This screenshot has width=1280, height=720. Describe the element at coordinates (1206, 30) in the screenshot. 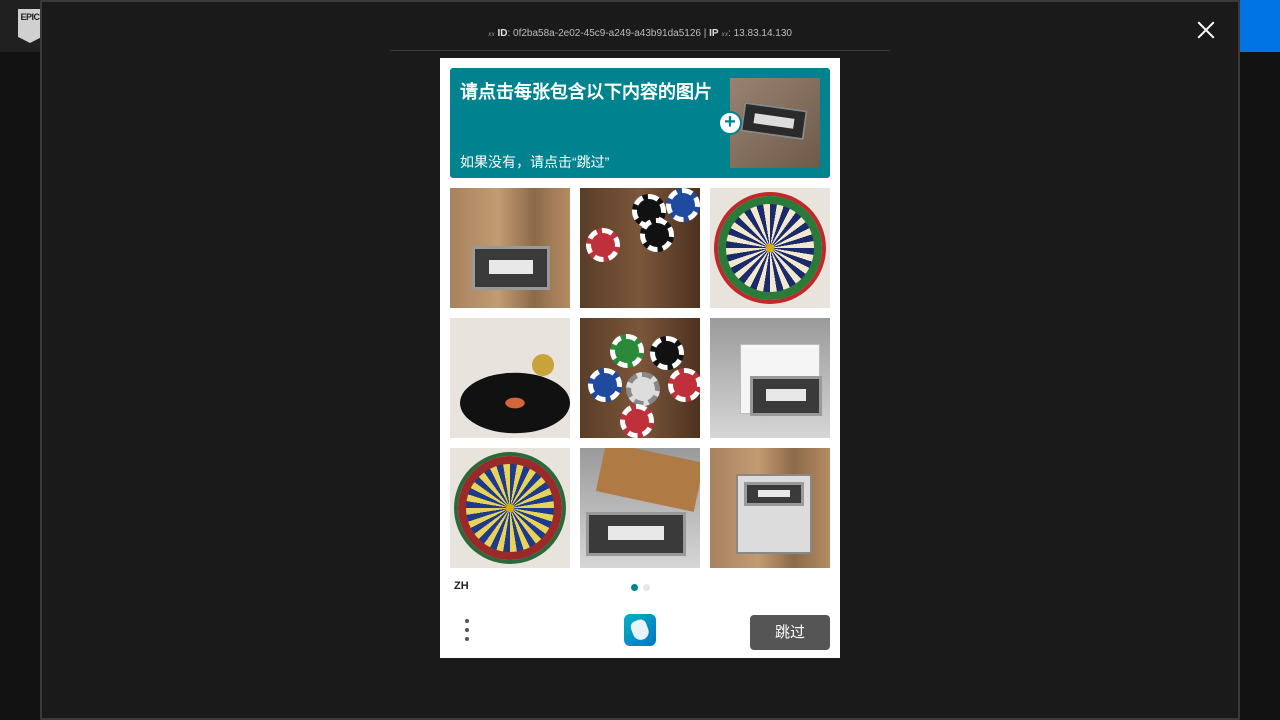

I see `close-icon` at that location.